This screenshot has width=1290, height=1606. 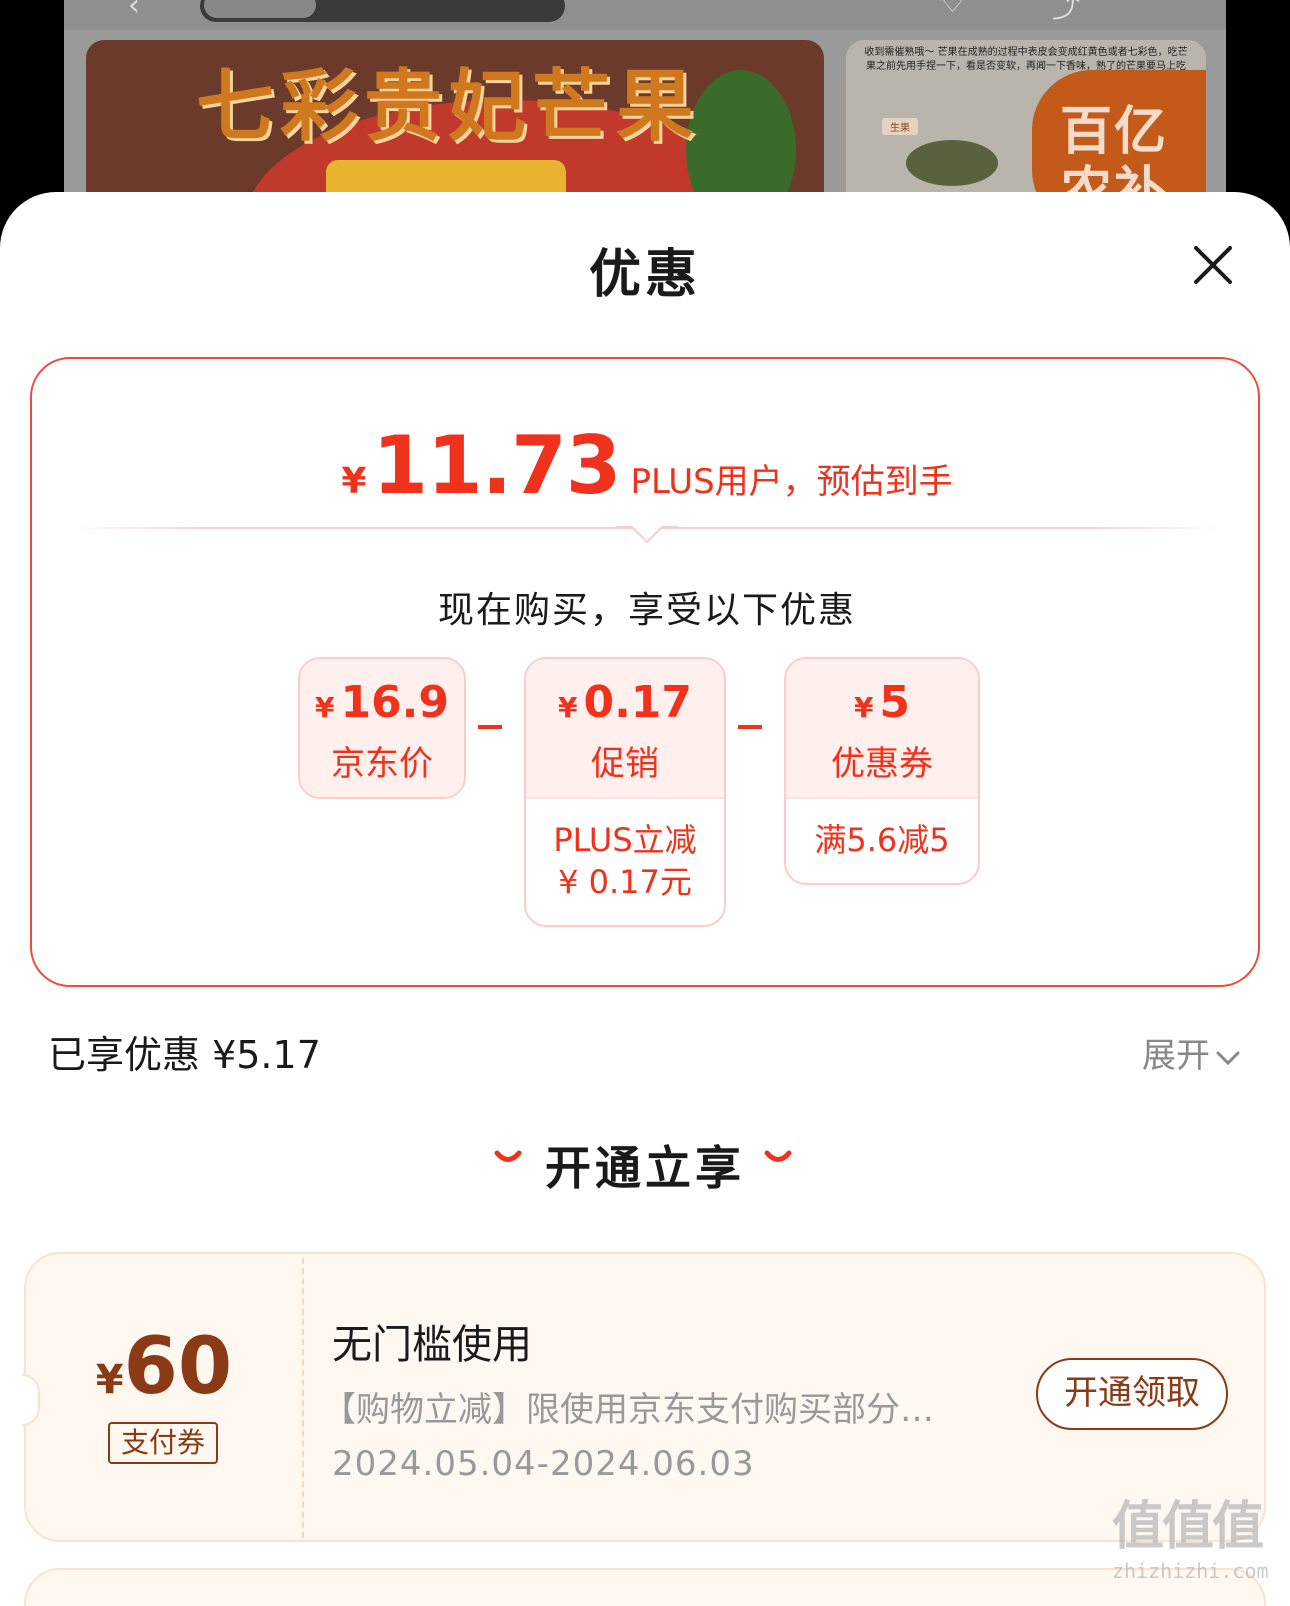 I want to click on coupon-currency: ¥, so click(x=109, y=1380).